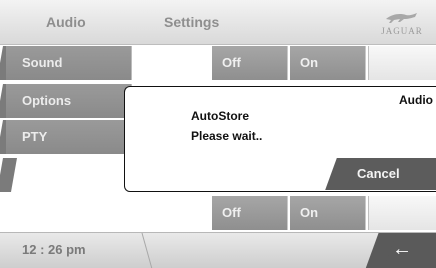  What do you see at coordinates (191, 22) in the screenshot?
I see `tab-settings: Settings` at bounding box center [191, 22].